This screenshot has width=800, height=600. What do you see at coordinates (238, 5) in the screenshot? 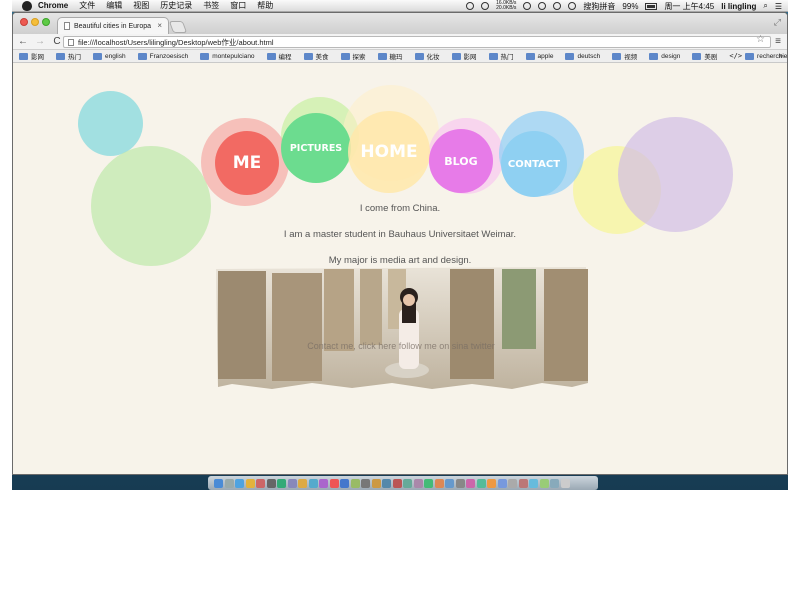
I see `menu-window: 窗口` at bounding box center [238, 5].